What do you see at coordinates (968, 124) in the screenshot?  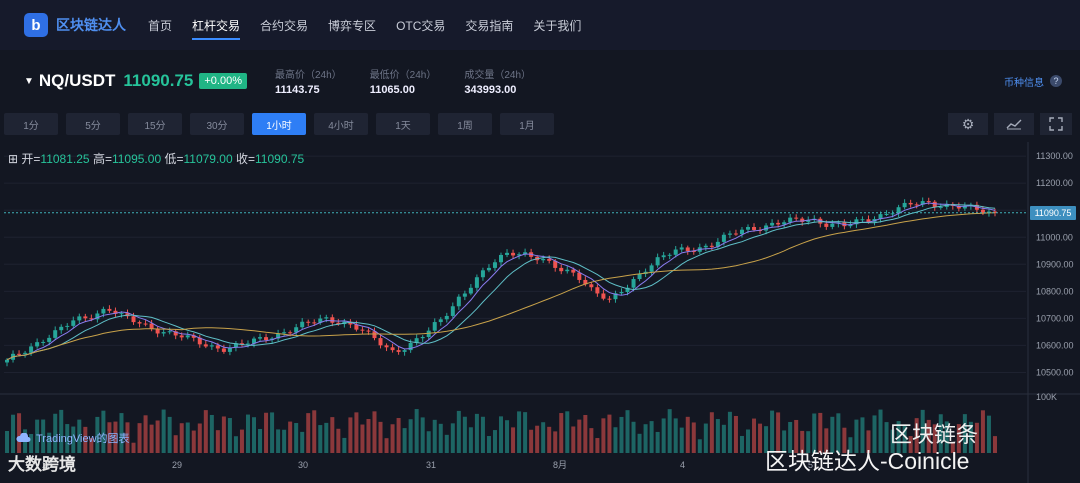 I see `gear-icon: ⚙` at bounding box center [968, 124].